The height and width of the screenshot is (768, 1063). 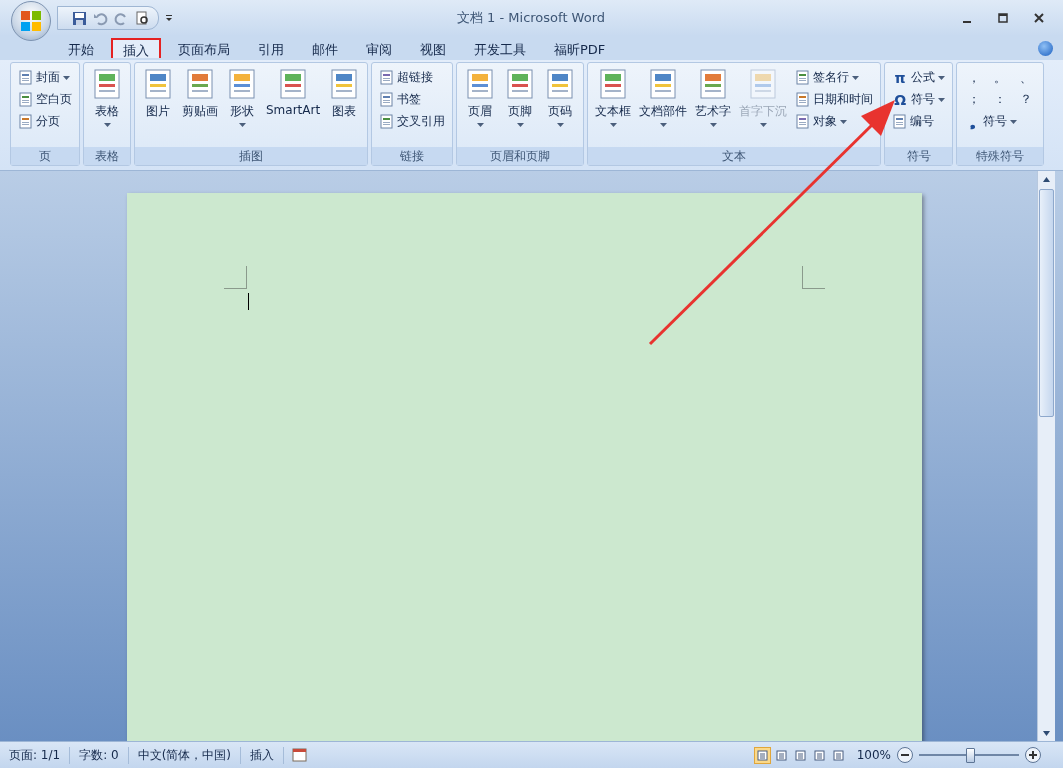 What do you see at coordinates (1000, 78) in the screenshot?
I see `symbol-button: 。` at bounding box center [1000, 78].